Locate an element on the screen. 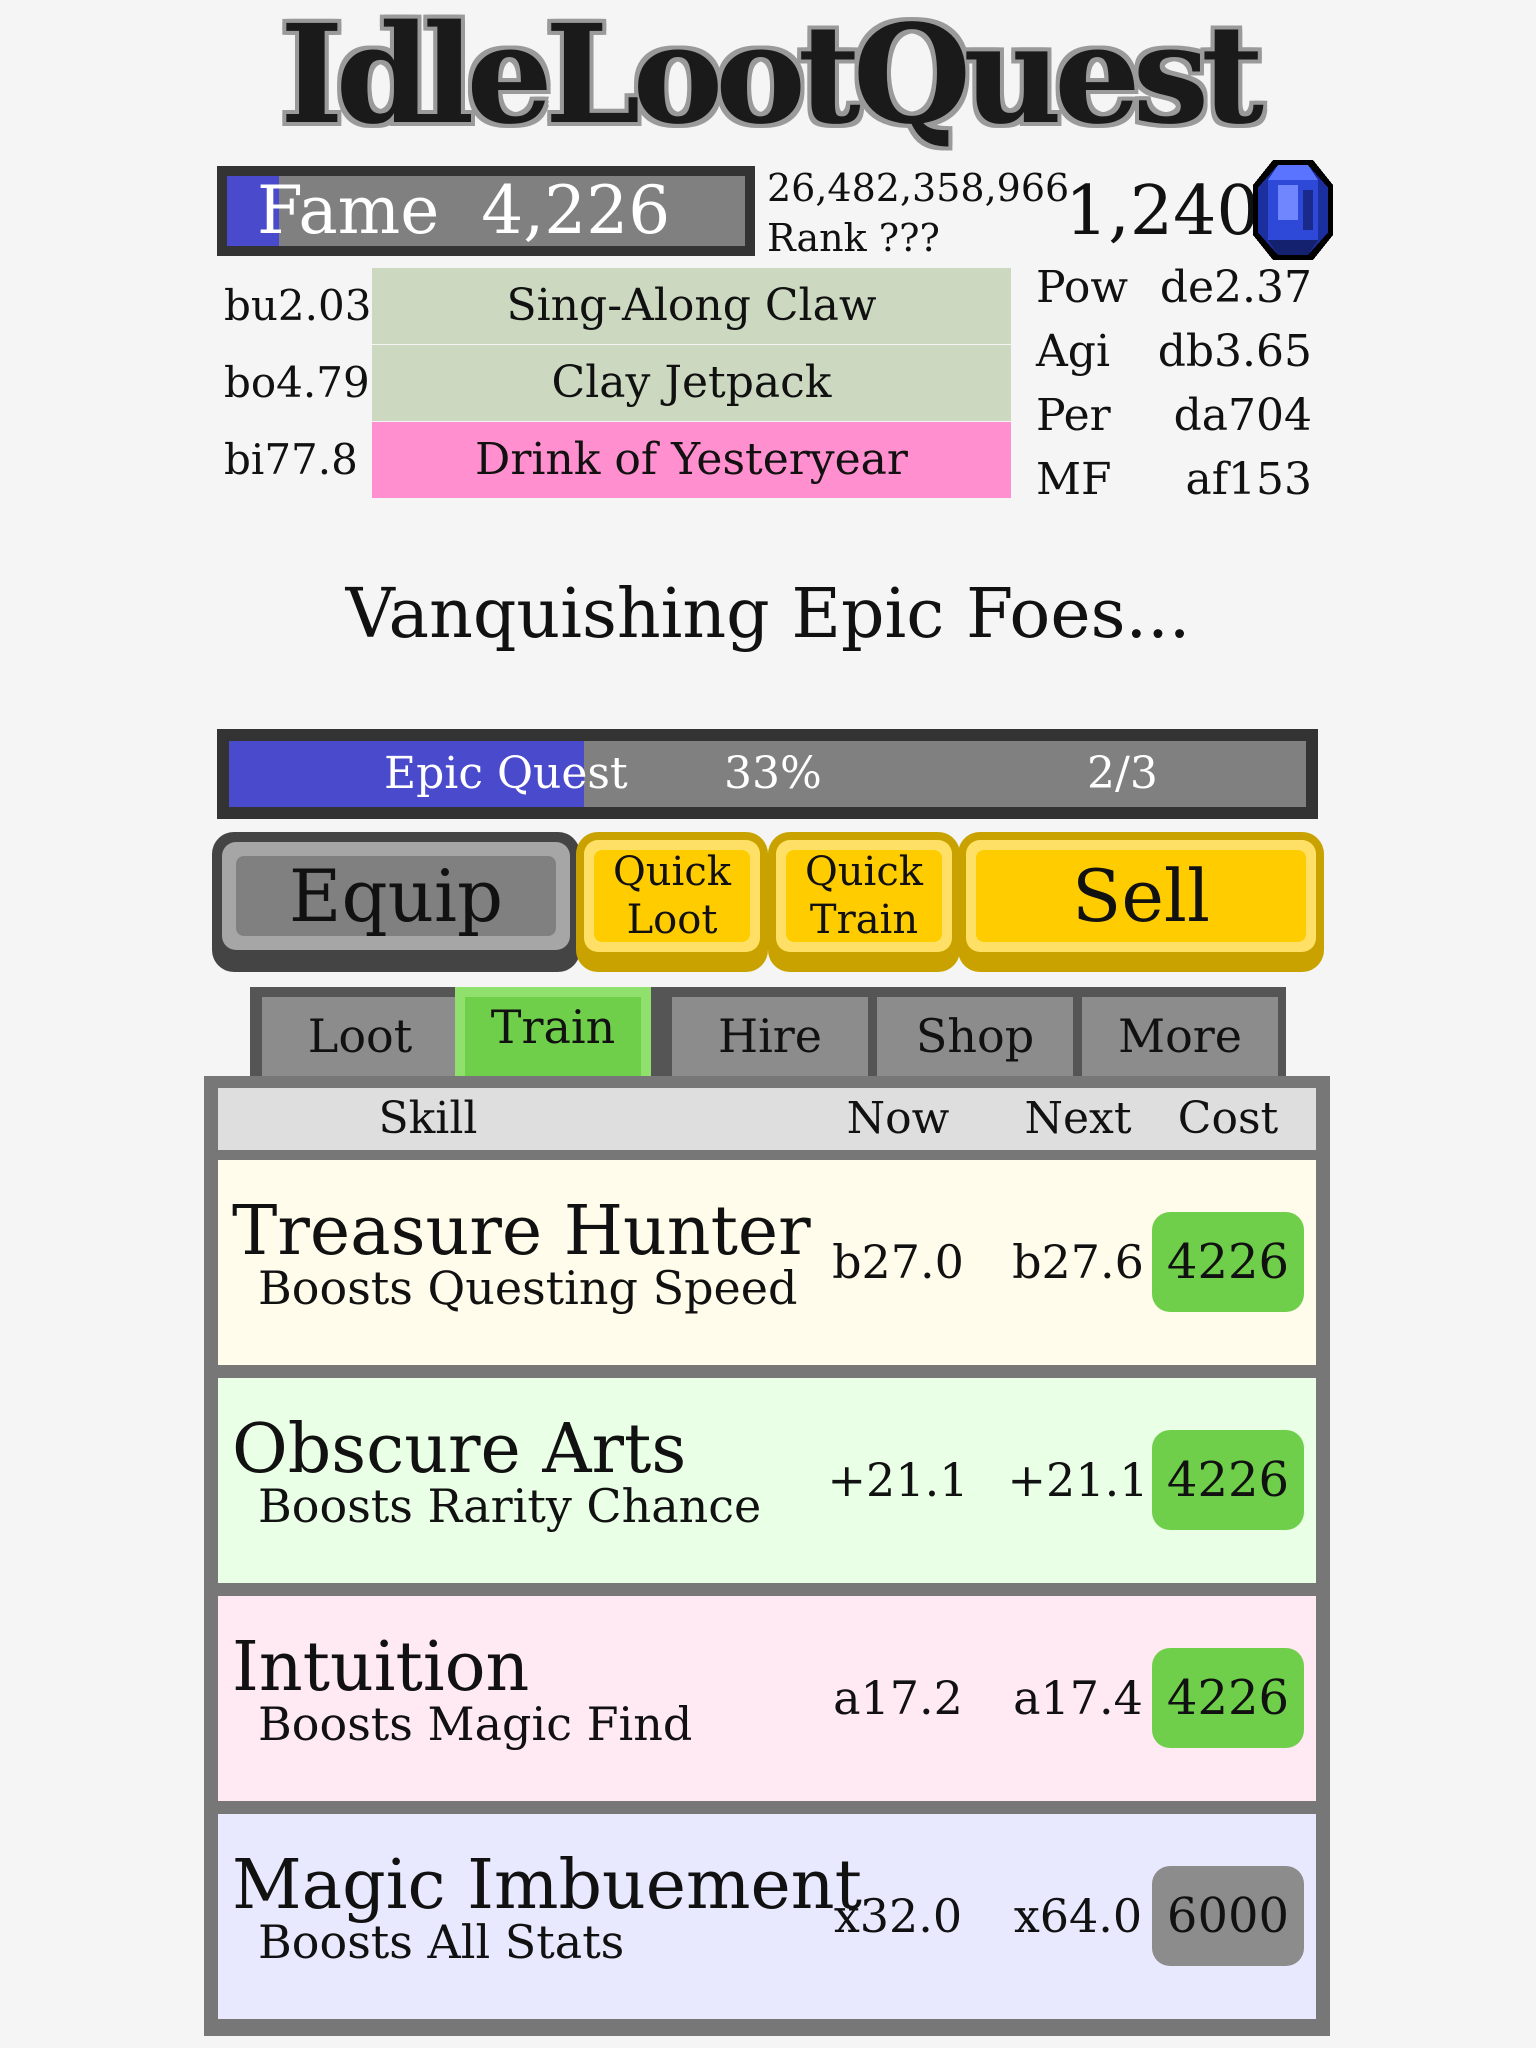 This screenshot has width=1536, height=2048. skill-name: Magic Imbuement is located at coordinates (547, 1885).